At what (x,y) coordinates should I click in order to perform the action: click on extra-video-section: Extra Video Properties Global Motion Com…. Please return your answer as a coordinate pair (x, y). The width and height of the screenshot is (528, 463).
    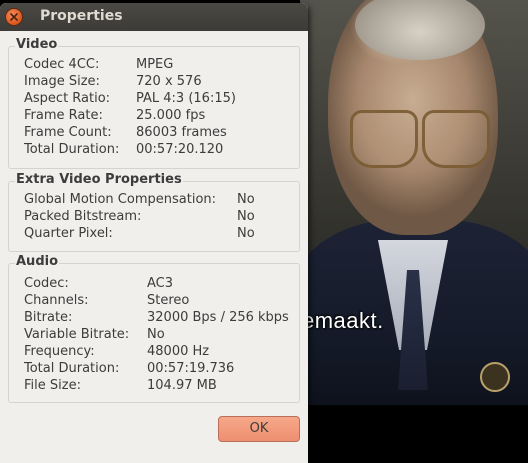
    Looking at the image, I should click on (154, 212).